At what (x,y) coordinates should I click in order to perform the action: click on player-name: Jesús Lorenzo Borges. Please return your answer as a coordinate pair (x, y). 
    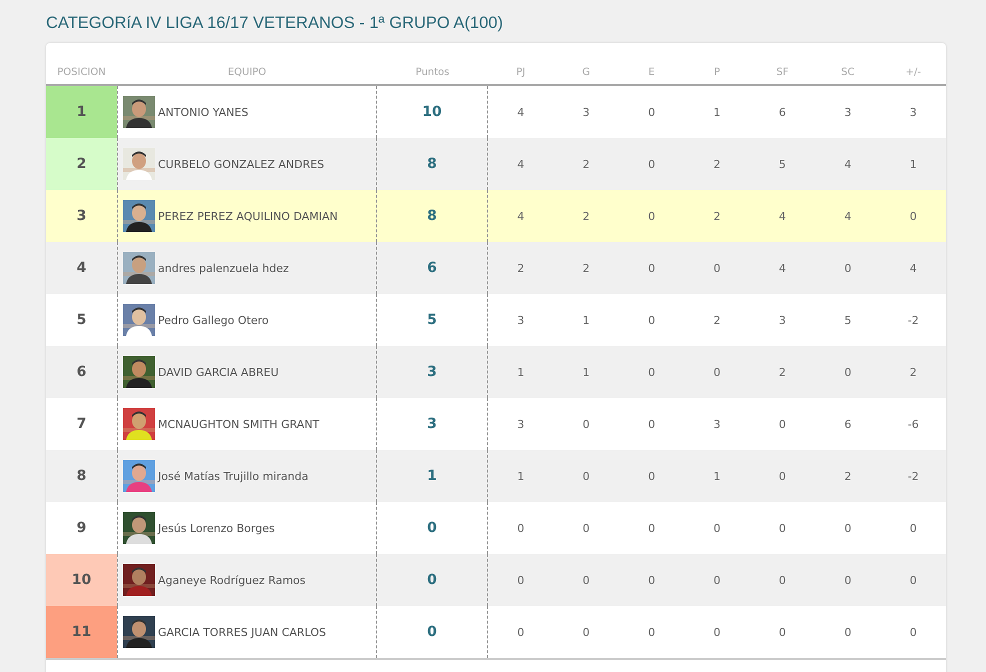
    Looking at the image, I should click on (216, 528).